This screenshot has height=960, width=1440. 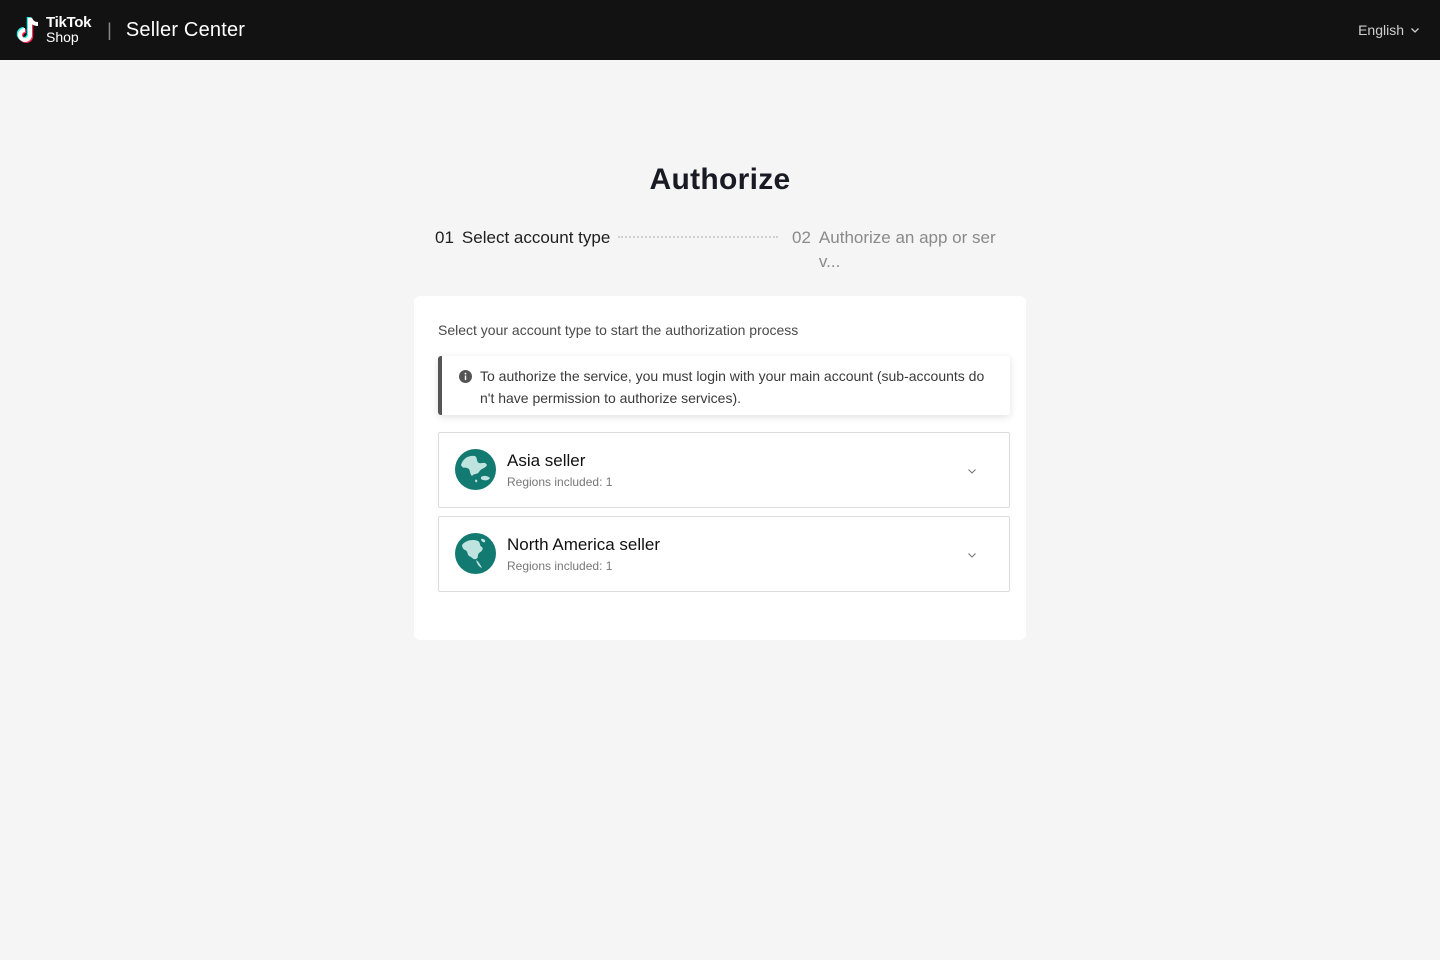 I want to click on asia-globe-icon, so click(x=475, y=469).